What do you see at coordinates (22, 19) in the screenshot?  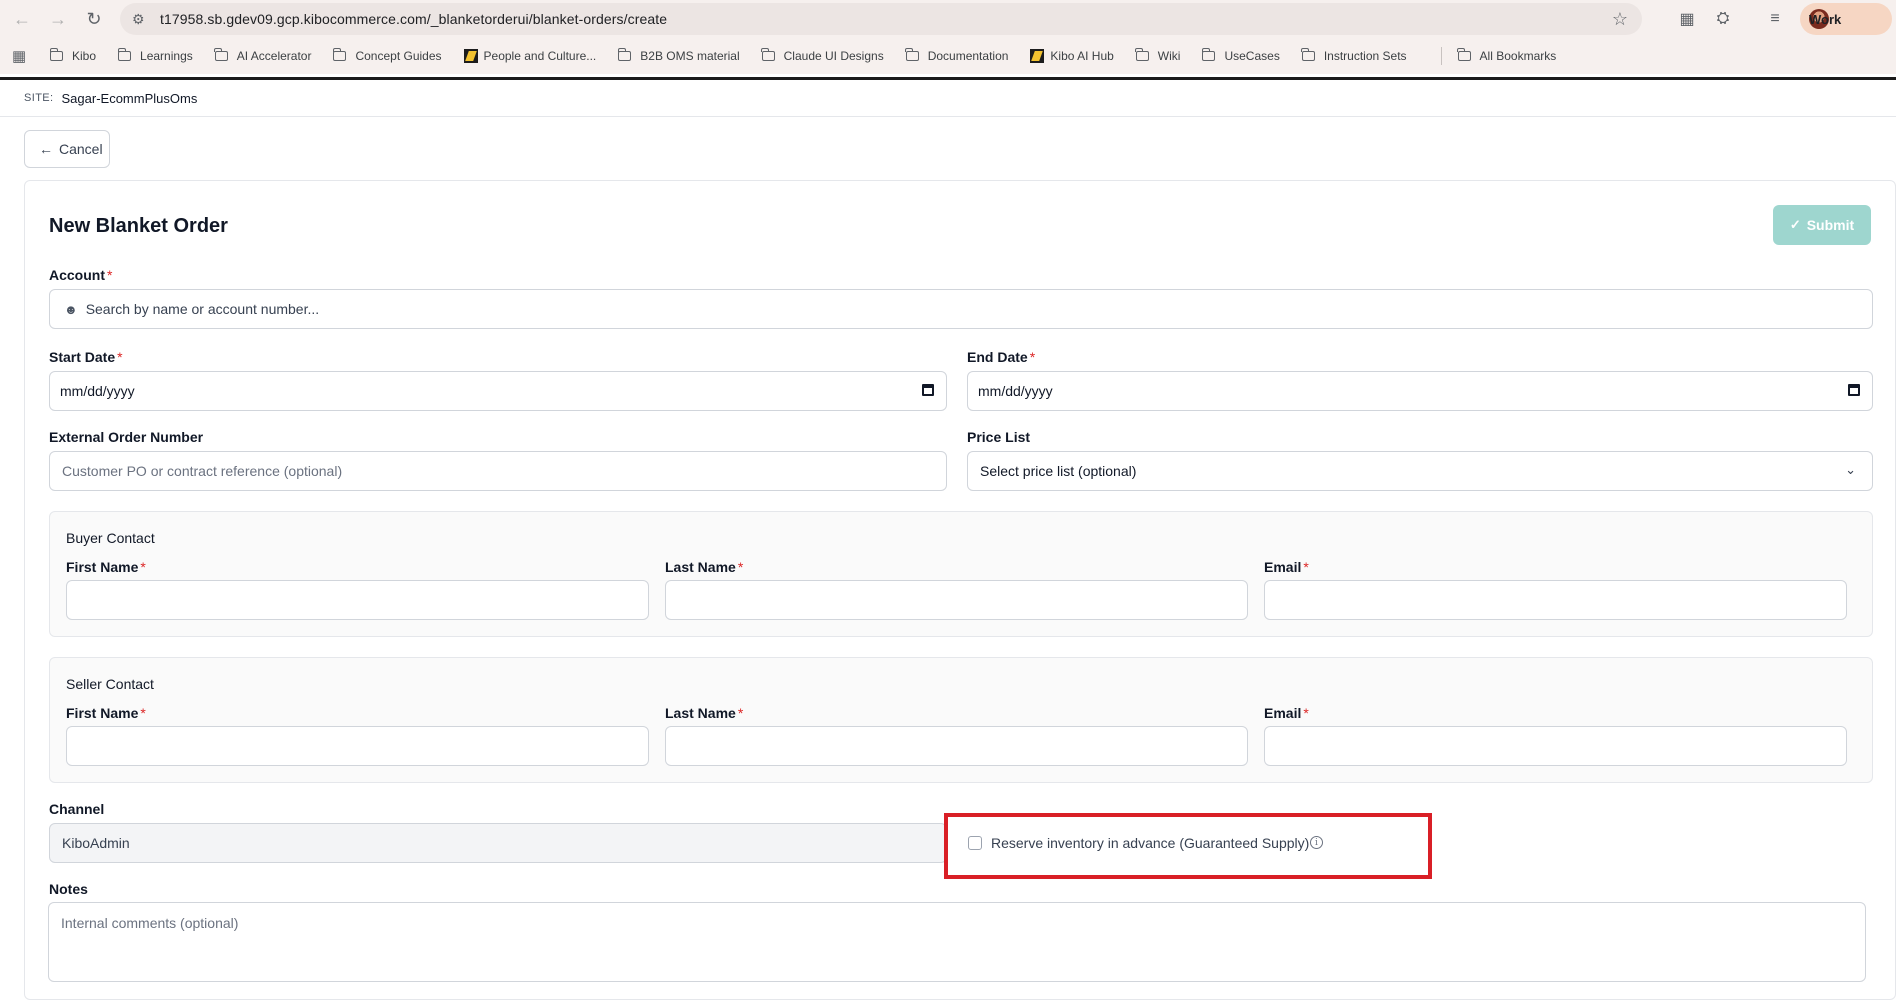 I see `back-arrow-icon: ←` at bounding box center [22, 19].